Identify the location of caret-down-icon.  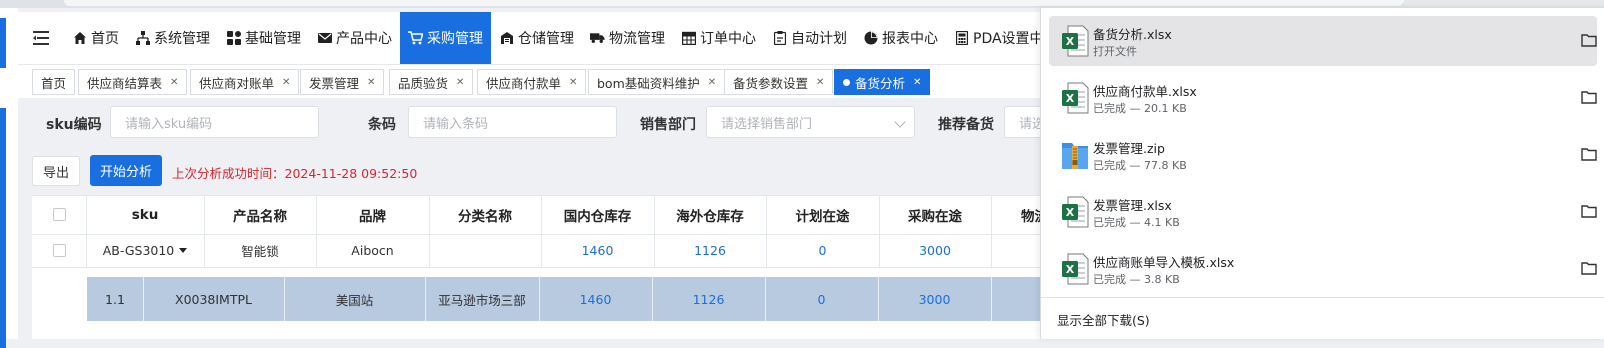
(183, 250).